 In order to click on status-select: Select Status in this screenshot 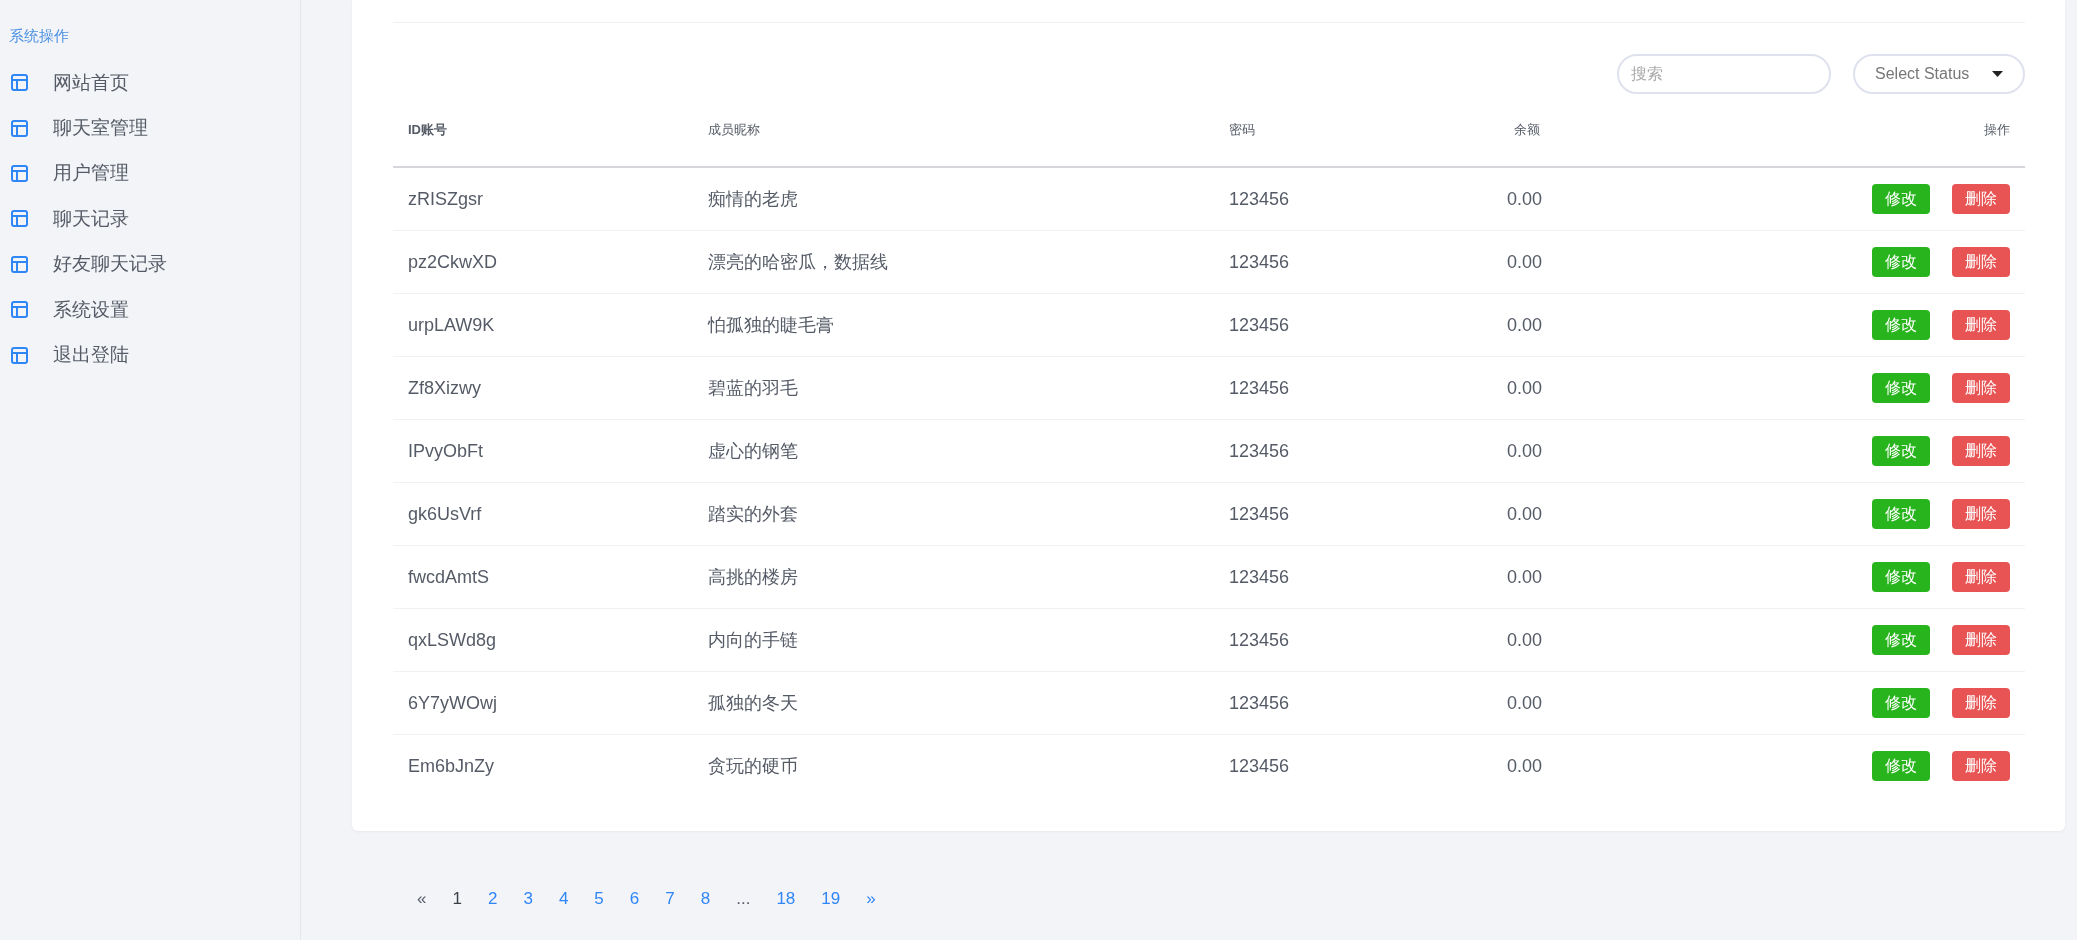, I will do `click(1939, 74)`.